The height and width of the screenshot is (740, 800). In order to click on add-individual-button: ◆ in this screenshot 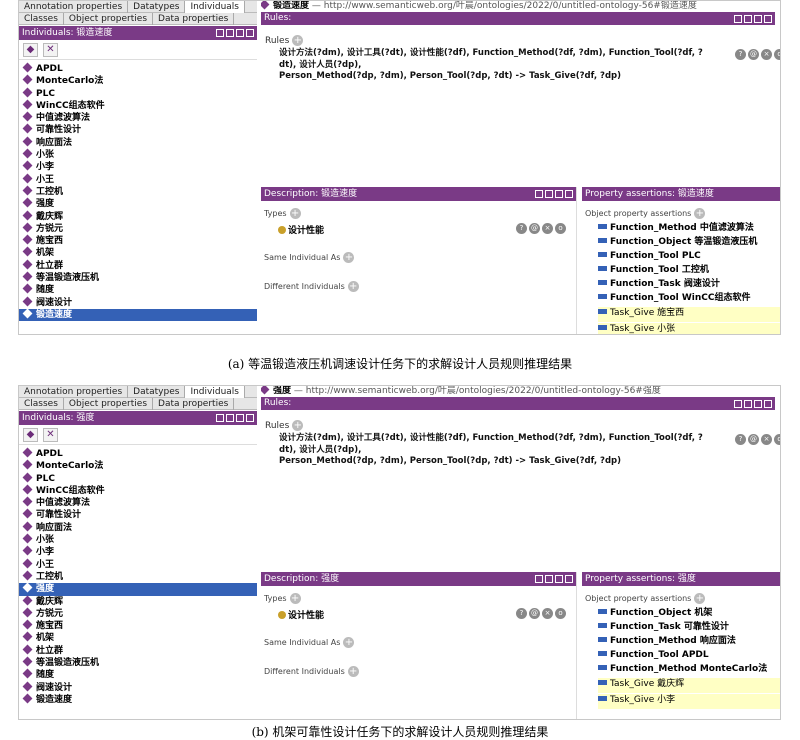, I will do `click(30, 50)`.